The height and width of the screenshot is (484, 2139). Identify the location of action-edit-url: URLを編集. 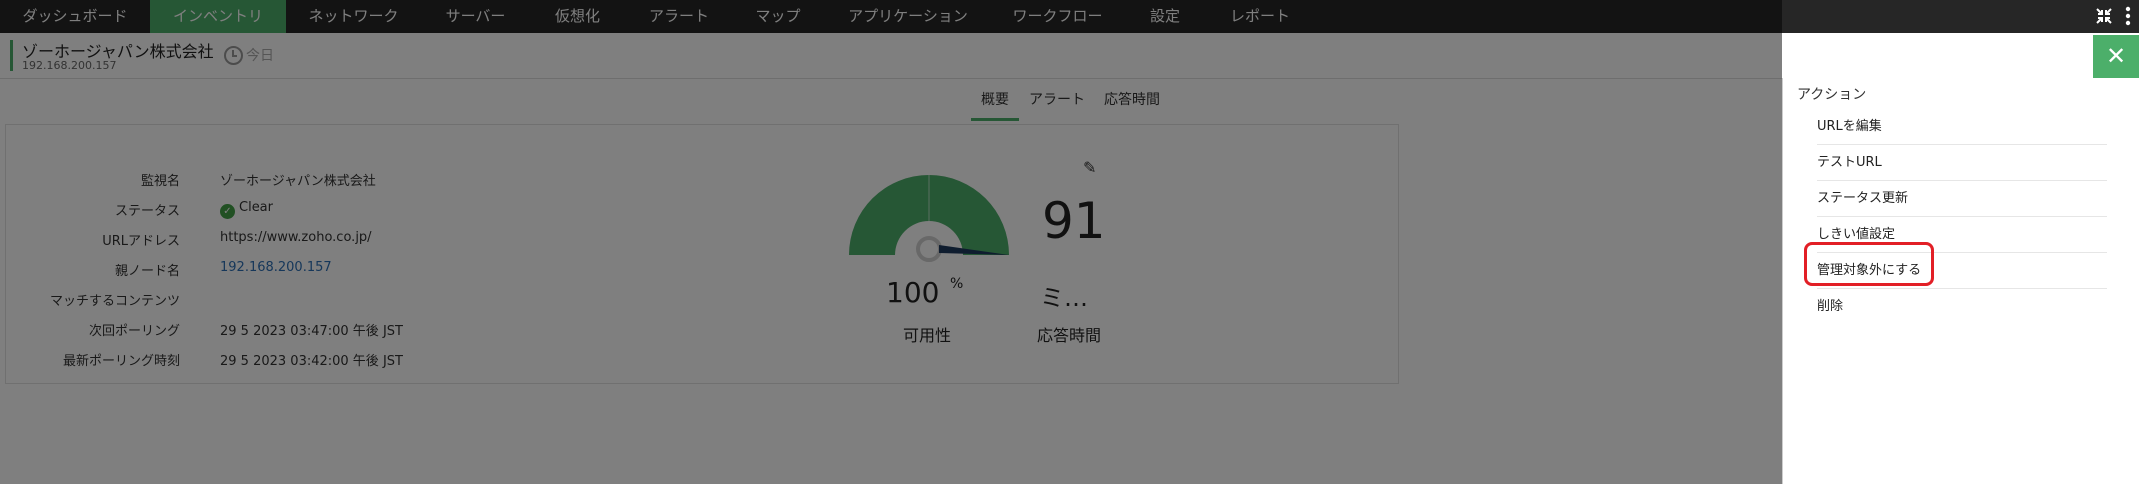
(1962, 127).